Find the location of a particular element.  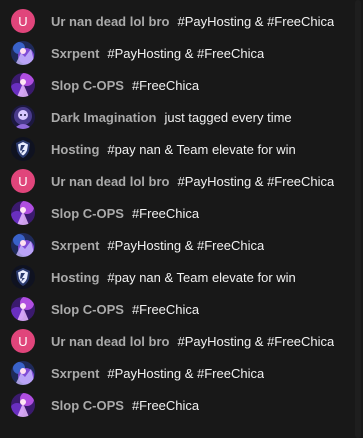

chat-message: Dark Imagination just tagged every time is located at coordinates (175, 117).